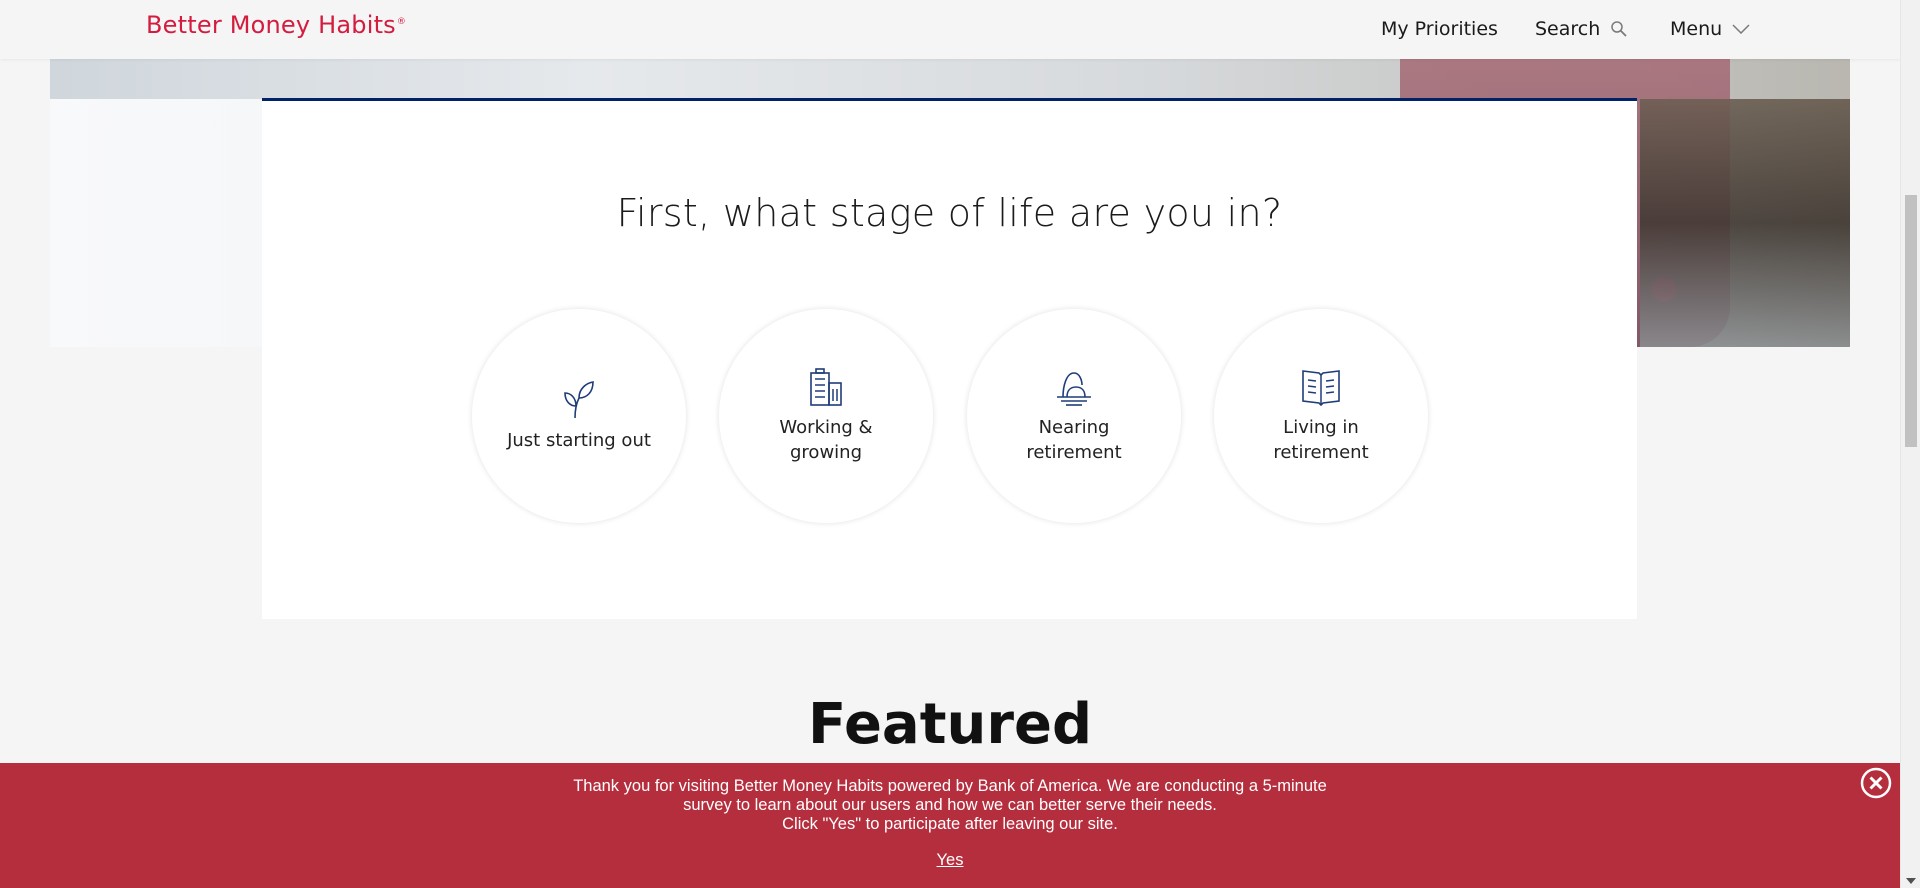 This screenshot has height=888, width=1920. Describe the element at coordinates (401, 22) in the screenshot. I see `registered-mark: ®` at that location.